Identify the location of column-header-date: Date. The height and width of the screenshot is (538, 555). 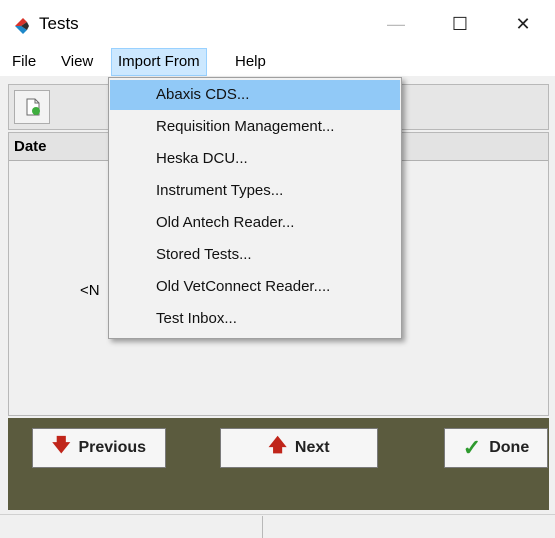
(30, 146).